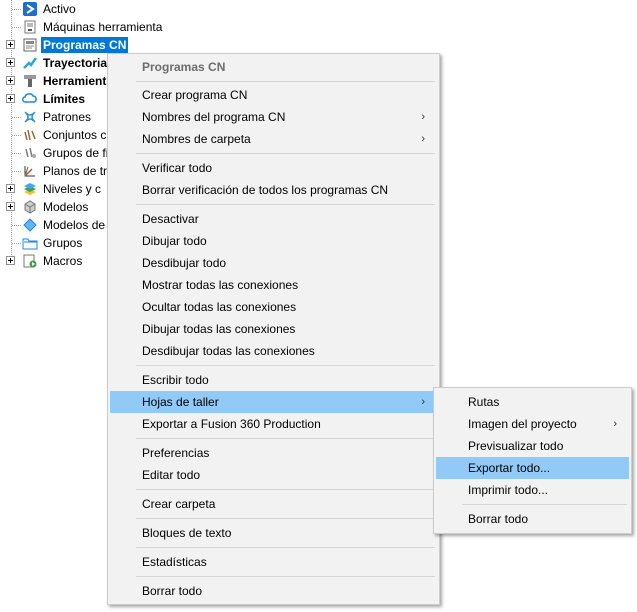  What do you see at coordinates (273, 533) in the screenshot?
I see `menu-item-text-blocks: Bloques de texto` at bounding box center [273, 533].